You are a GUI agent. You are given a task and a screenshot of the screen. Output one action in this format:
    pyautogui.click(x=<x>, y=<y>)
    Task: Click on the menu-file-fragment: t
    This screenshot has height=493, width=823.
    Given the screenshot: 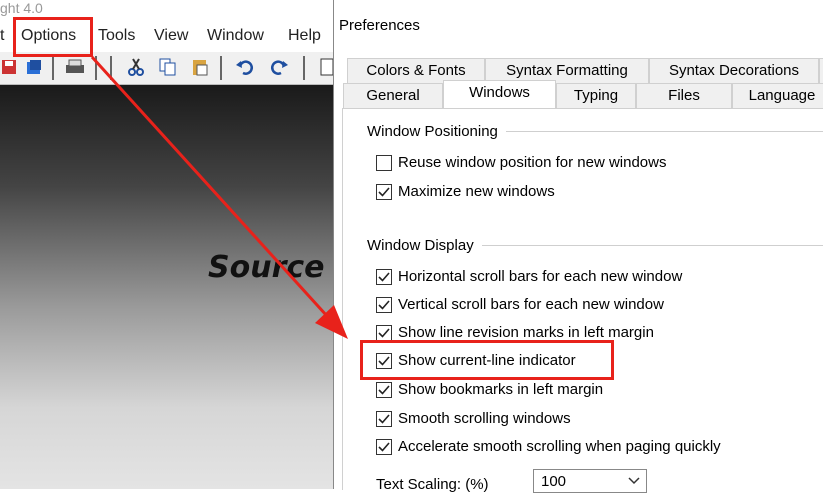 What is the action you would take?
    pyautogui.click(x=2, y=36)
    